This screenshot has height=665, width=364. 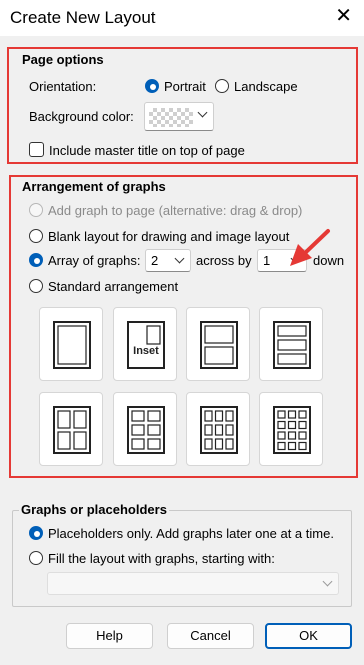 What do you see at coordinates (168, 260) in the screenshot?
I see `across-count-dropdown: 2` at bounding box center [168, 260].